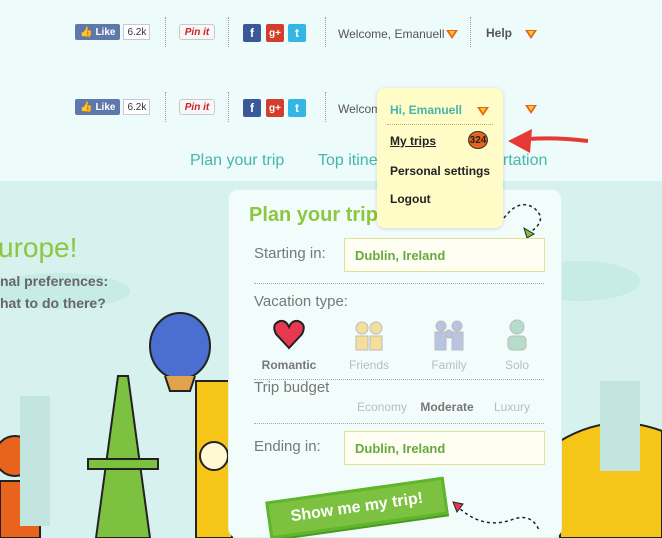  What do you see at coordinates (313, 215) in the screenshot?
I see `card-title: Plan your trip` at bounding box center [313, 215].